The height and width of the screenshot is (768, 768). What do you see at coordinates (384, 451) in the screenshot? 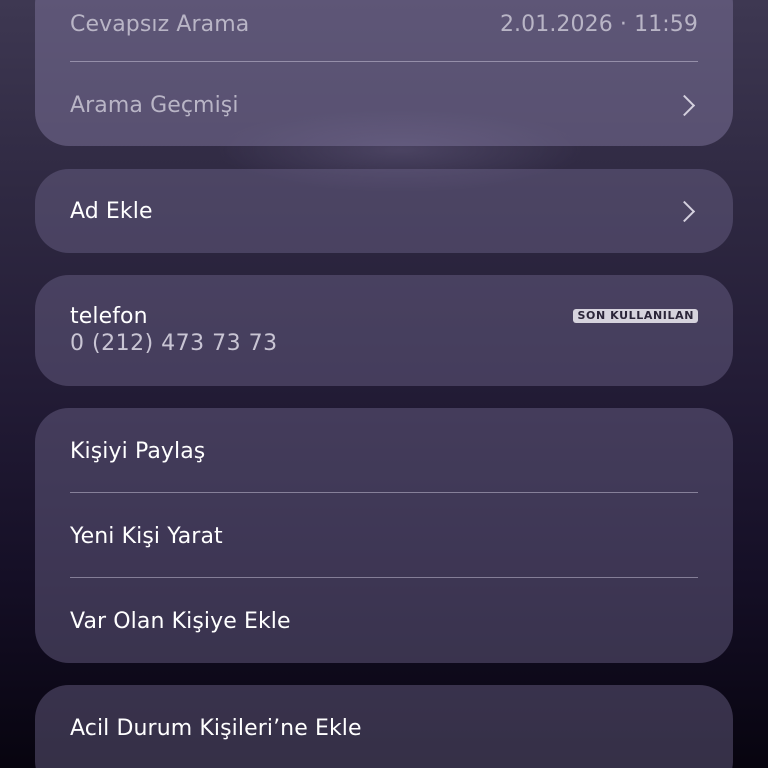
I see `share-contact-button: Kişiyi Paylaş` at bounding box center [384, 451].